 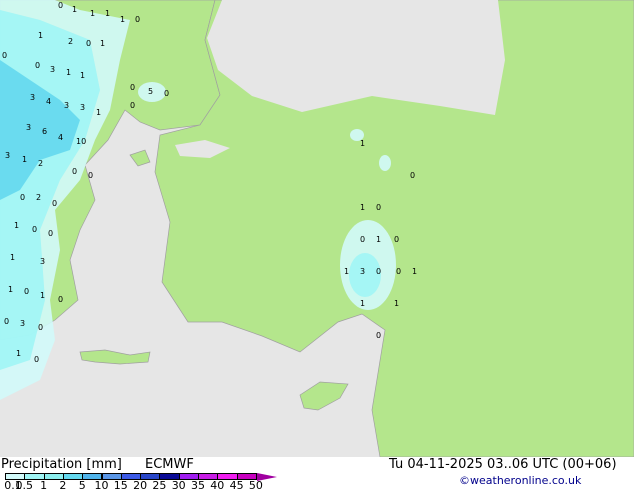 I want to click on precip-value-label: 5, so click(x=150, y=91).